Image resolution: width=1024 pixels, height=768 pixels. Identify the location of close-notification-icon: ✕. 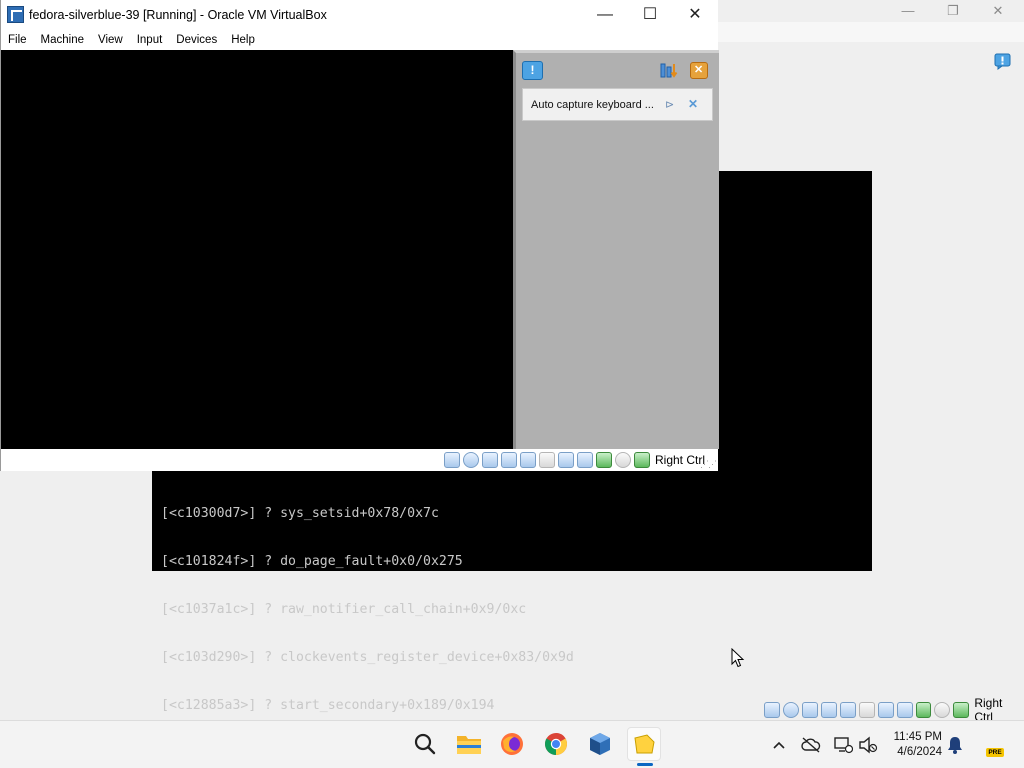
(695, 104).